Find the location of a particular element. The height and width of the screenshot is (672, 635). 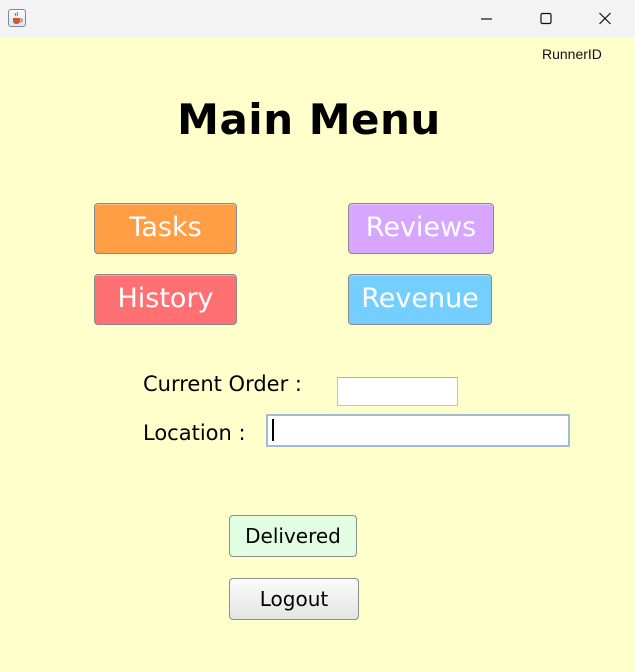

runner-id-label: RunnerID is located at coordinates (572, 54).